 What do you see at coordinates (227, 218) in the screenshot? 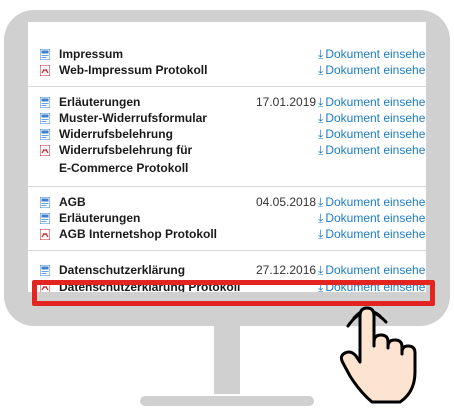
I see `list-item: Erläuterungen ⤓ Dokument einsehen` at bounding box center [227, 218].